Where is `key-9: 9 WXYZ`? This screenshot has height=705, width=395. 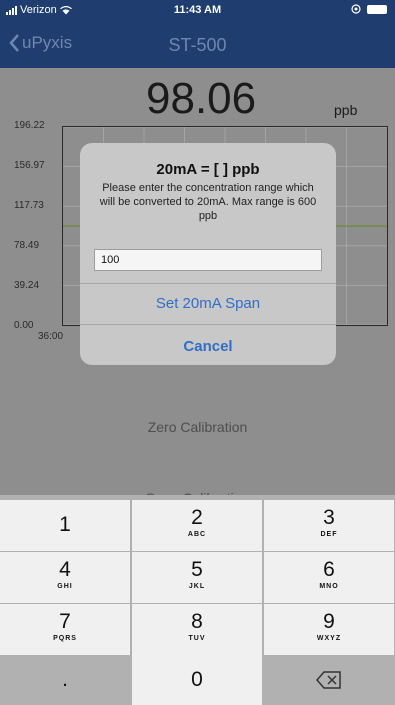
key-9: 9 WXYZ is located at coordinates (329, 629).